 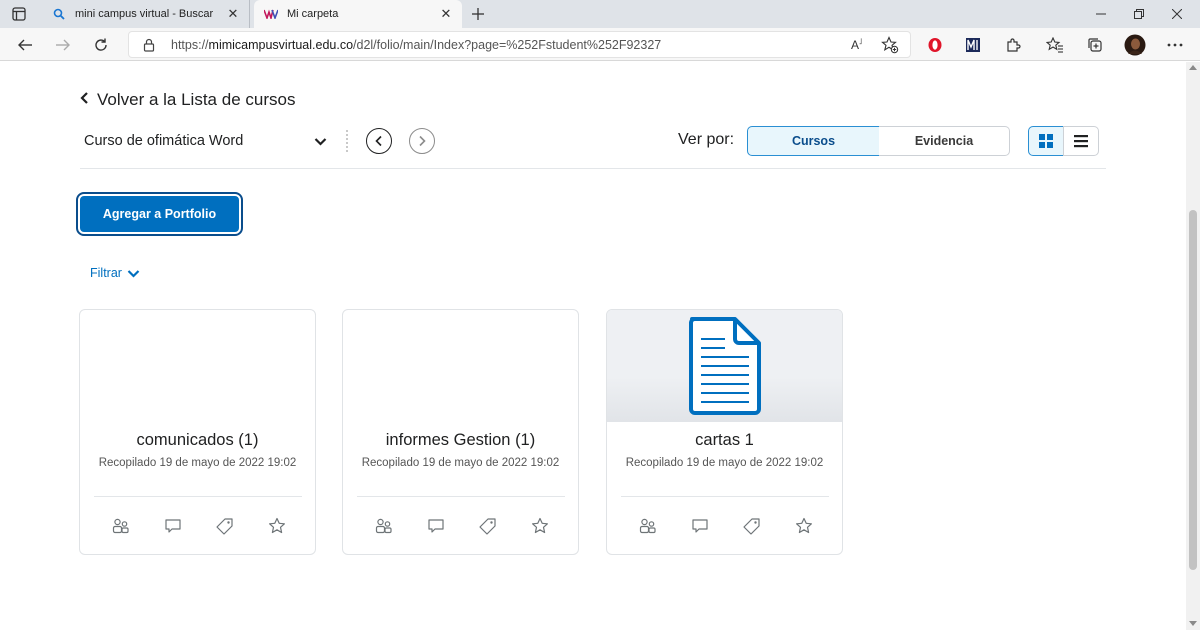 What do you see at coordinates (197, 440) in the screenshot?
I see `card-title: comunicados (1)` at bounding box center [197, 440].